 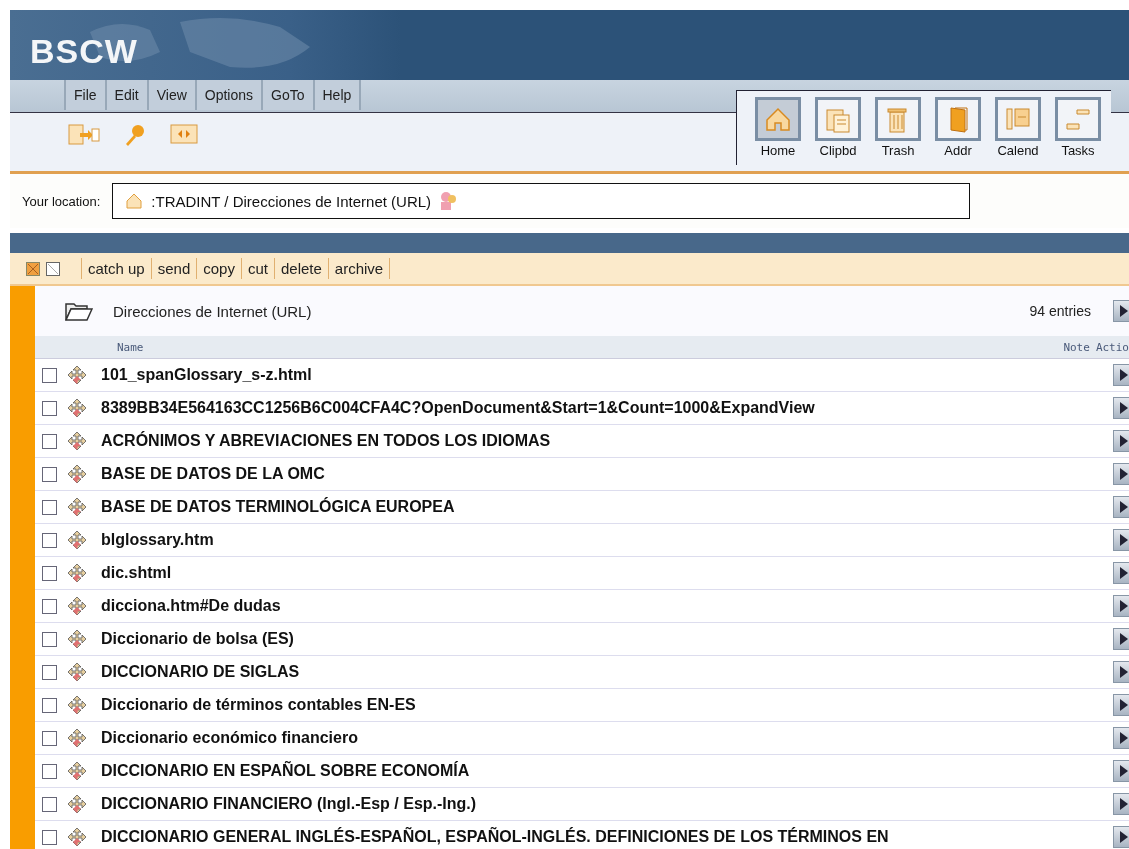 What do you see at coordinates (285, 771) in the screenshot?
I see `entry-link: DICCIONARIO EN ESPAÑOL SOBRE ECONOMÍA` at bounding box center [285, 771].